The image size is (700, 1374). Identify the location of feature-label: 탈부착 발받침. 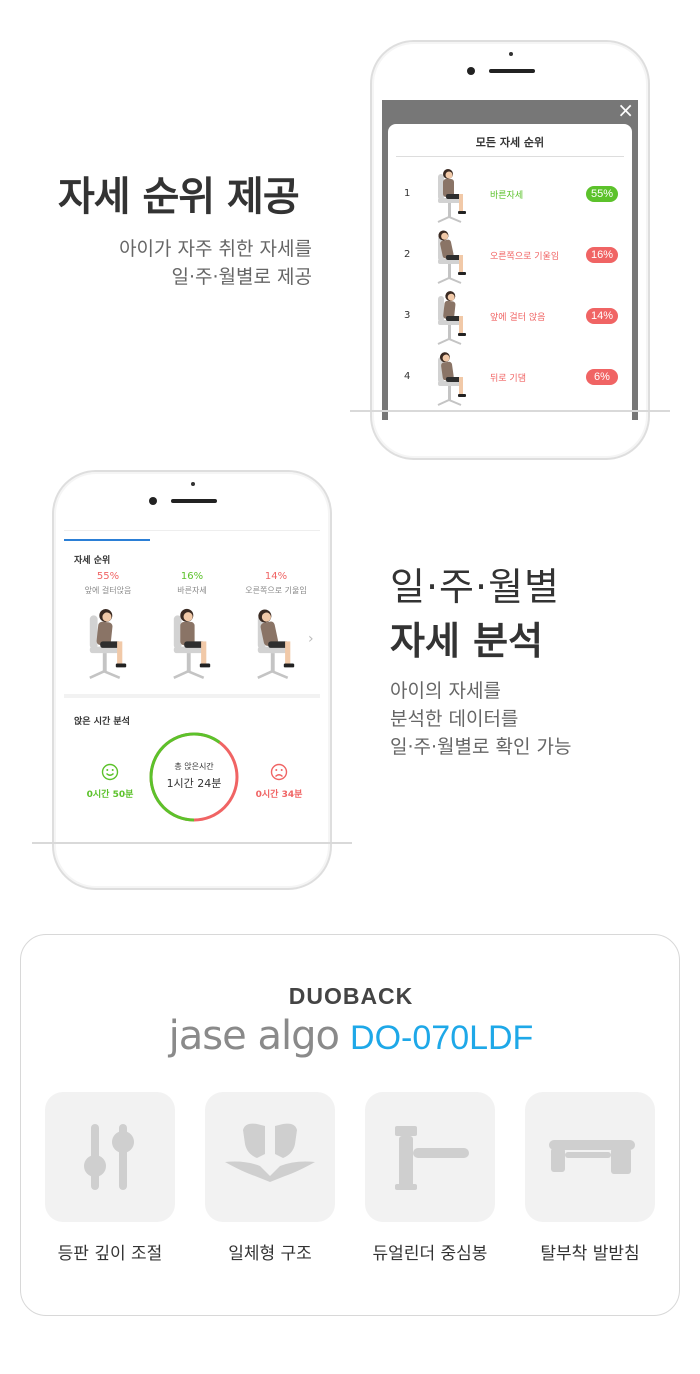
(590, 1254).